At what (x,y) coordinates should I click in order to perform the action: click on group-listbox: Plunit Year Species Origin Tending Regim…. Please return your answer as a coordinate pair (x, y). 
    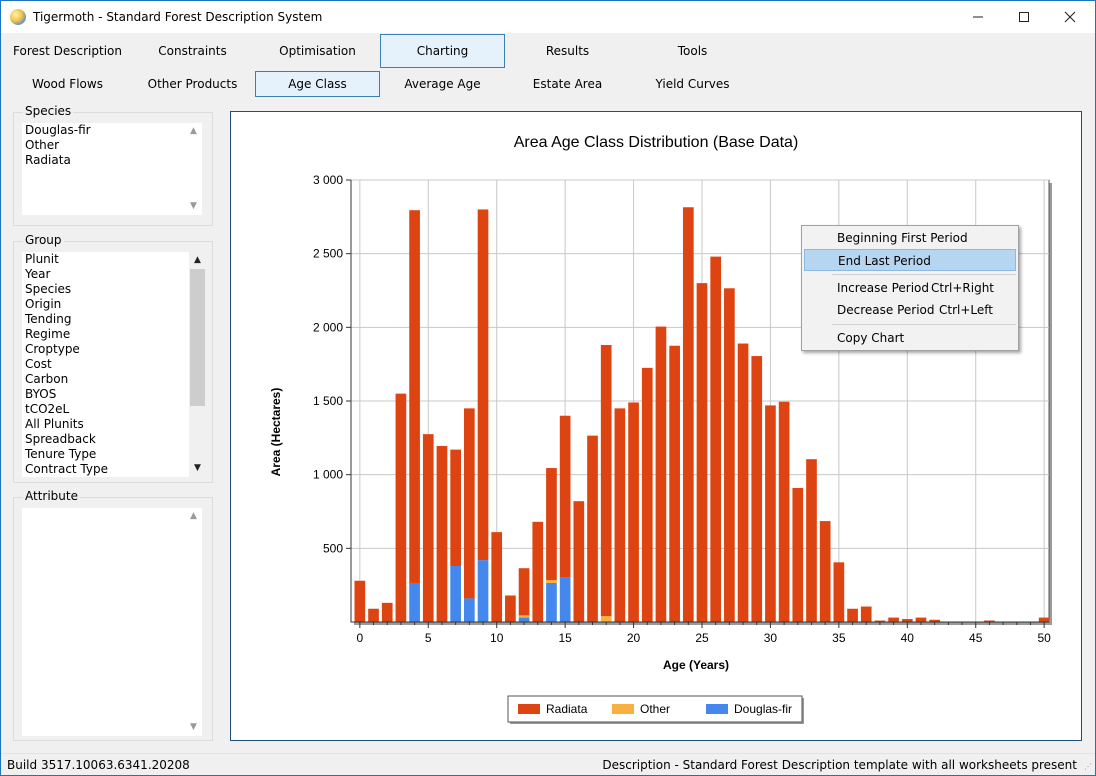
    Looking at the image, I should click on (114, 364).